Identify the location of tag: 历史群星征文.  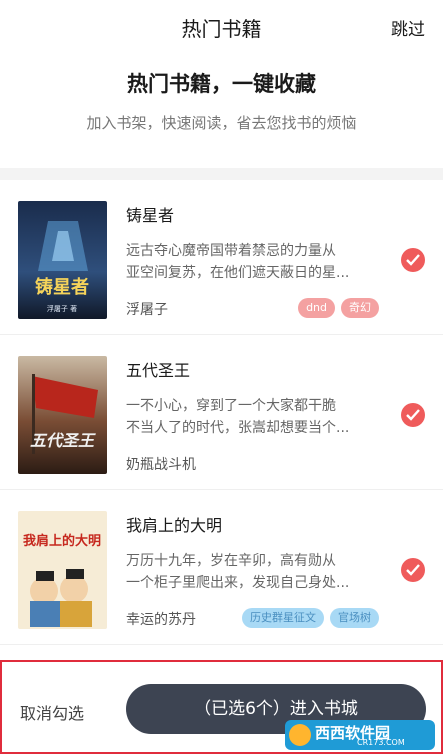
(283, 618).